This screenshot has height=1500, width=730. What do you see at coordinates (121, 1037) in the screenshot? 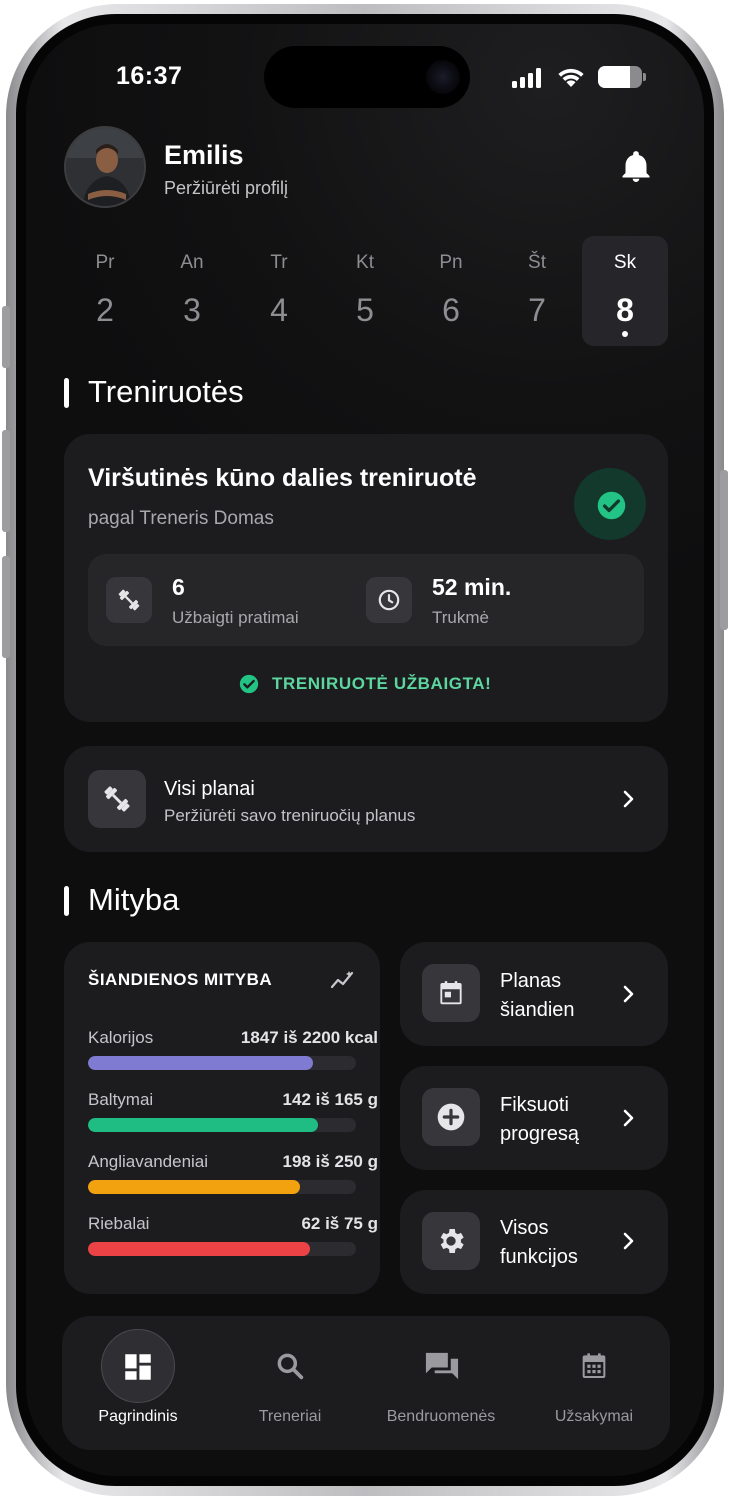
I see `nutrient-label: Kalorijos` at bounding box center [121, 1037].